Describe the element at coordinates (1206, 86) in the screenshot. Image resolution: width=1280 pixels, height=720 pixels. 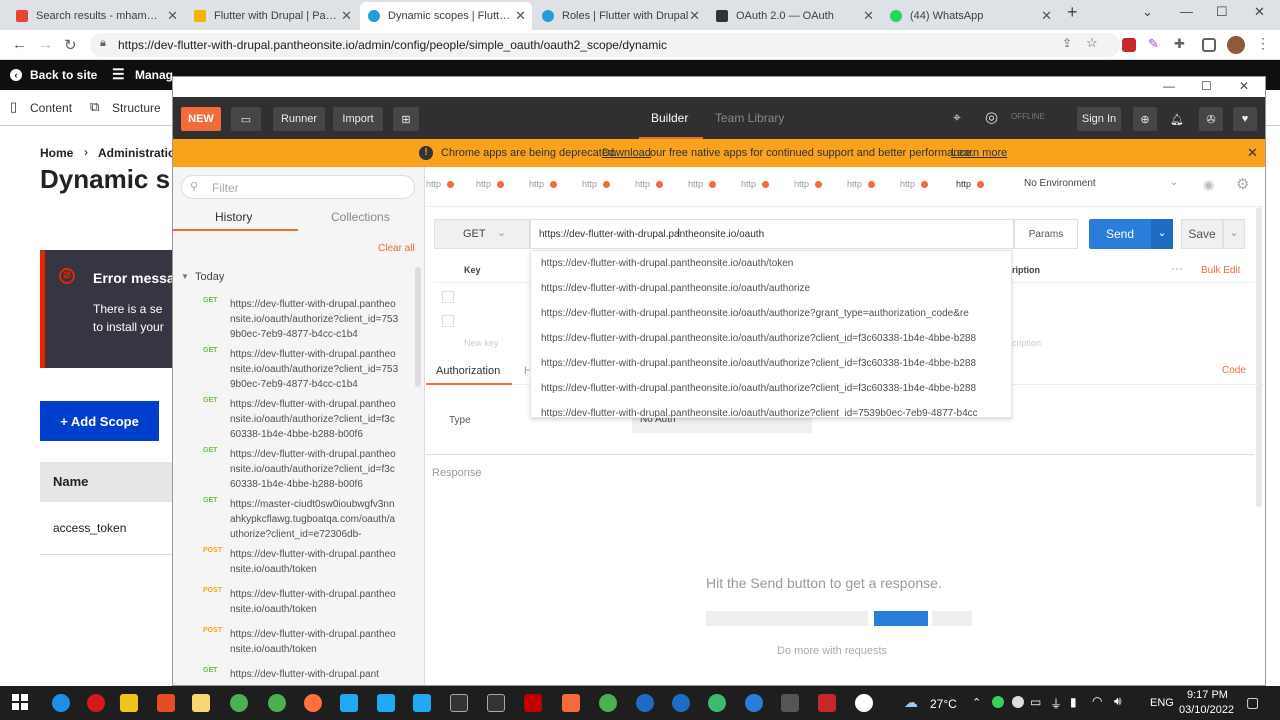
I see `maximize-button: ☐` at that location.